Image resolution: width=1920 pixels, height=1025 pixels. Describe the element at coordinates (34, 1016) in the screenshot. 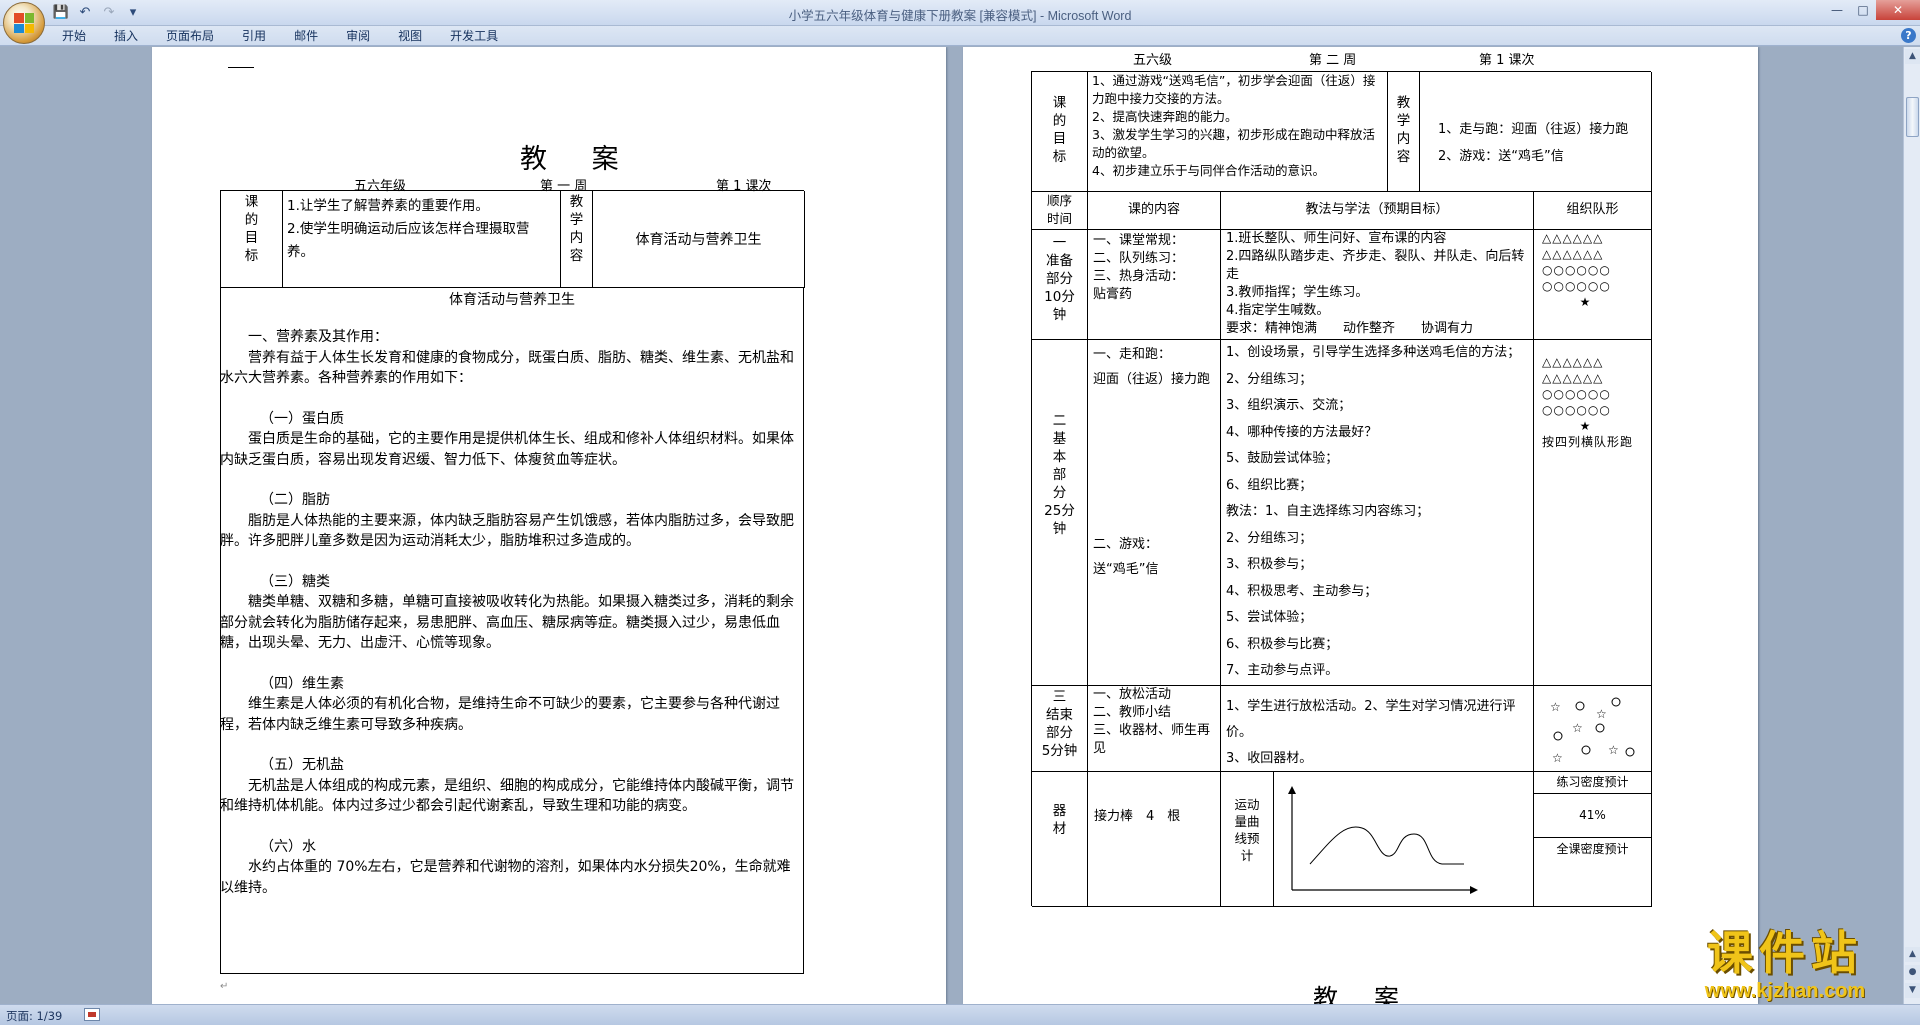

I see `page-counter: 页面: 1/39` at that location.